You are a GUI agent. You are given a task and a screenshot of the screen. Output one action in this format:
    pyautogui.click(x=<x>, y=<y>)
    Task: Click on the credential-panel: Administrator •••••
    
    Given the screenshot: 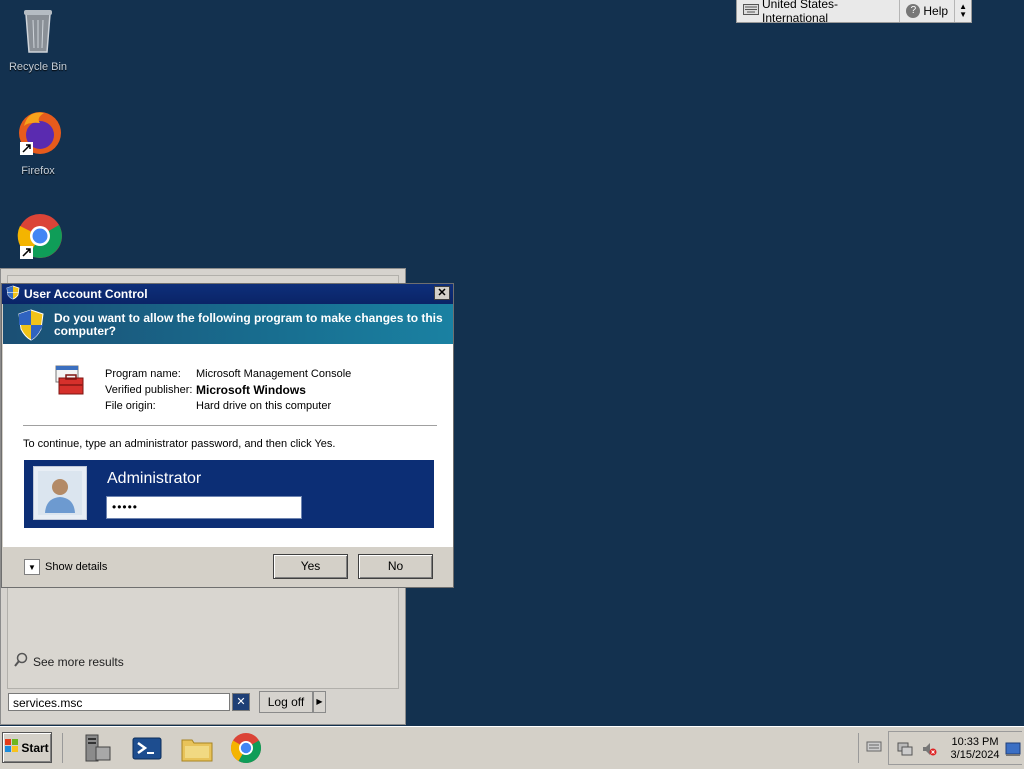 What is the action you would take?
    pyautogui.click(x=229, y=494)
    